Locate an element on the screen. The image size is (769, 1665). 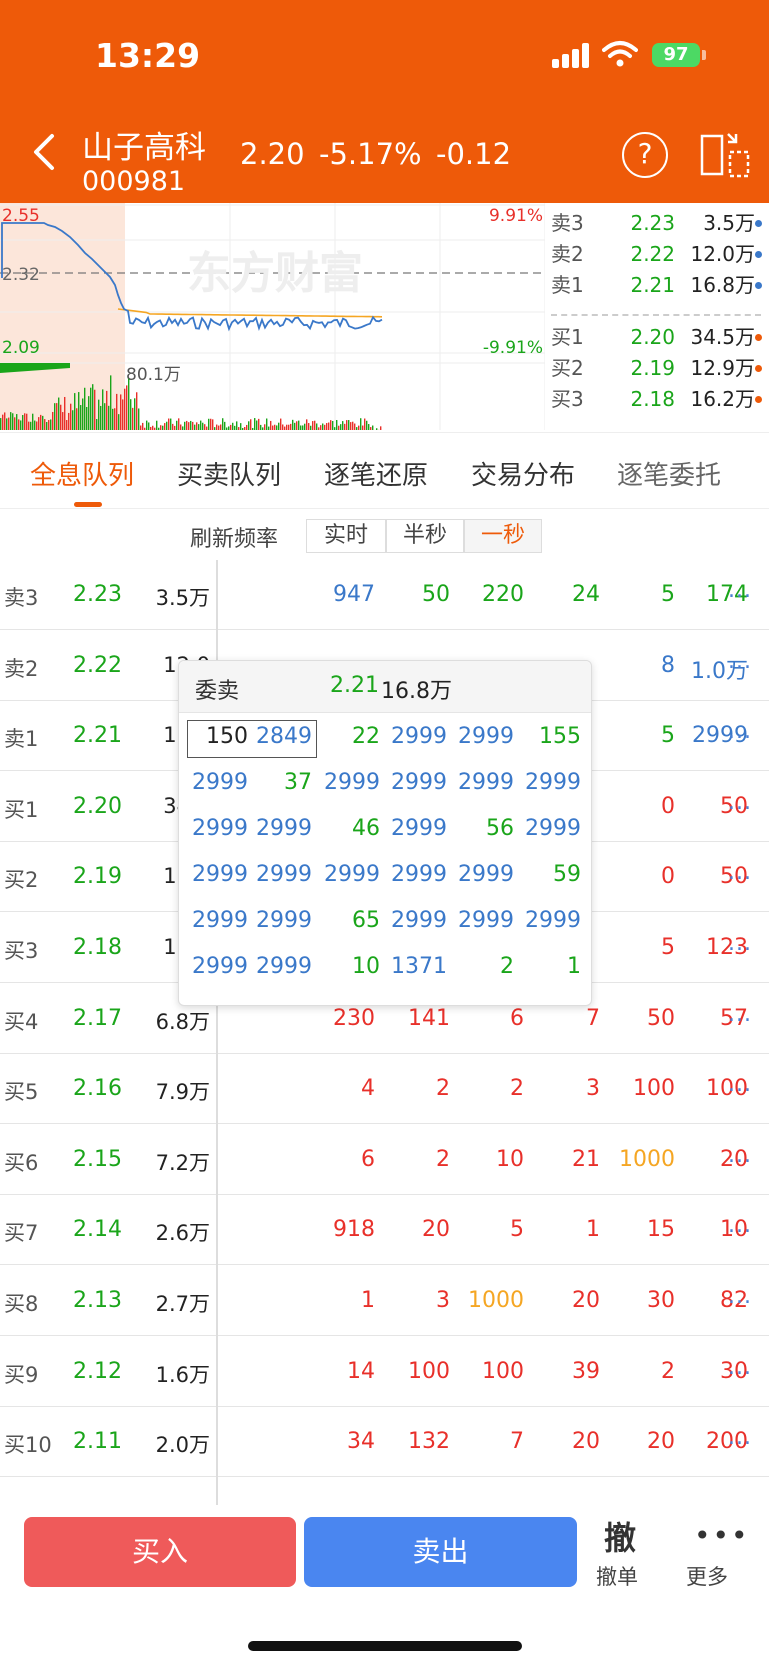
queue-cell: 1000 is located at coordinates (489, 1300).